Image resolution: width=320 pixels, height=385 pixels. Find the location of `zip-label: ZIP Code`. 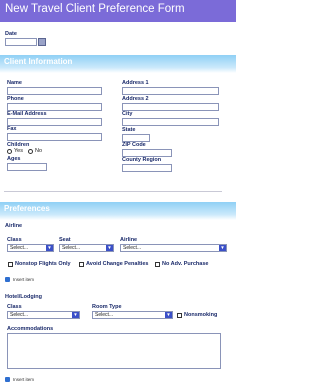

zip-label: ZIP Code is located at coordinates (134, 145).